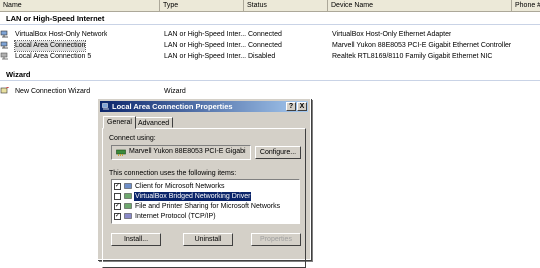 The height and width of the screenshot is (268, 540). I want to click on uninstall-button: Uninstall, so click(208, 239).